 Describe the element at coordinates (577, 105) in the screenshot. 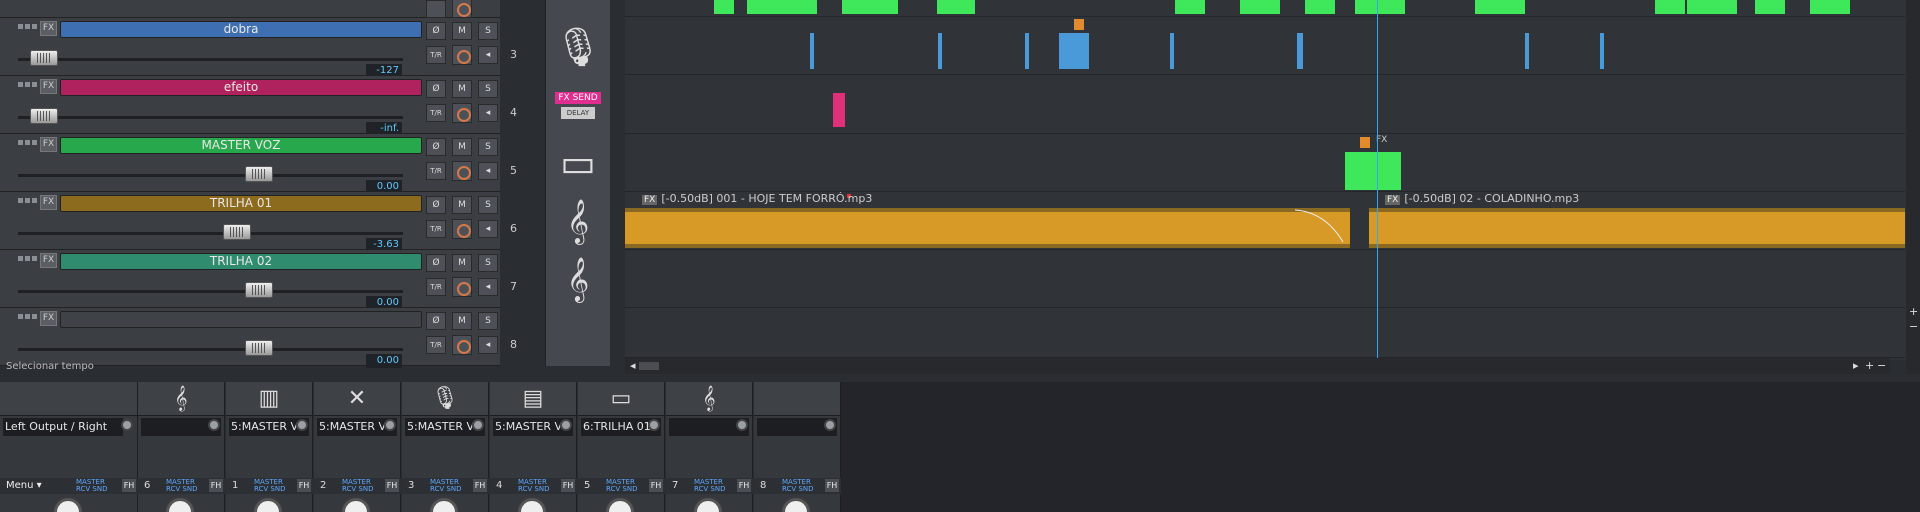

I see `track-icon: FX SEND DELAY` at that location.